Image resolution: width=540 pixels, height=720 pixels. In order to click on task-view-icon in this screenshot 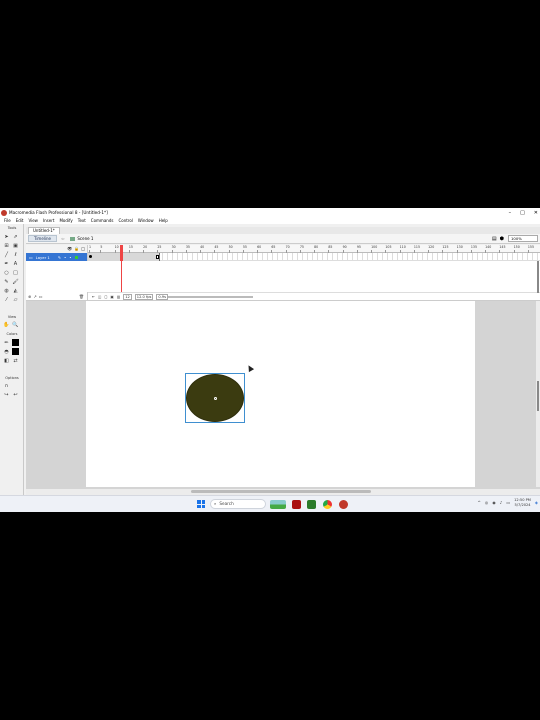, I will do `click(296, 504)`.